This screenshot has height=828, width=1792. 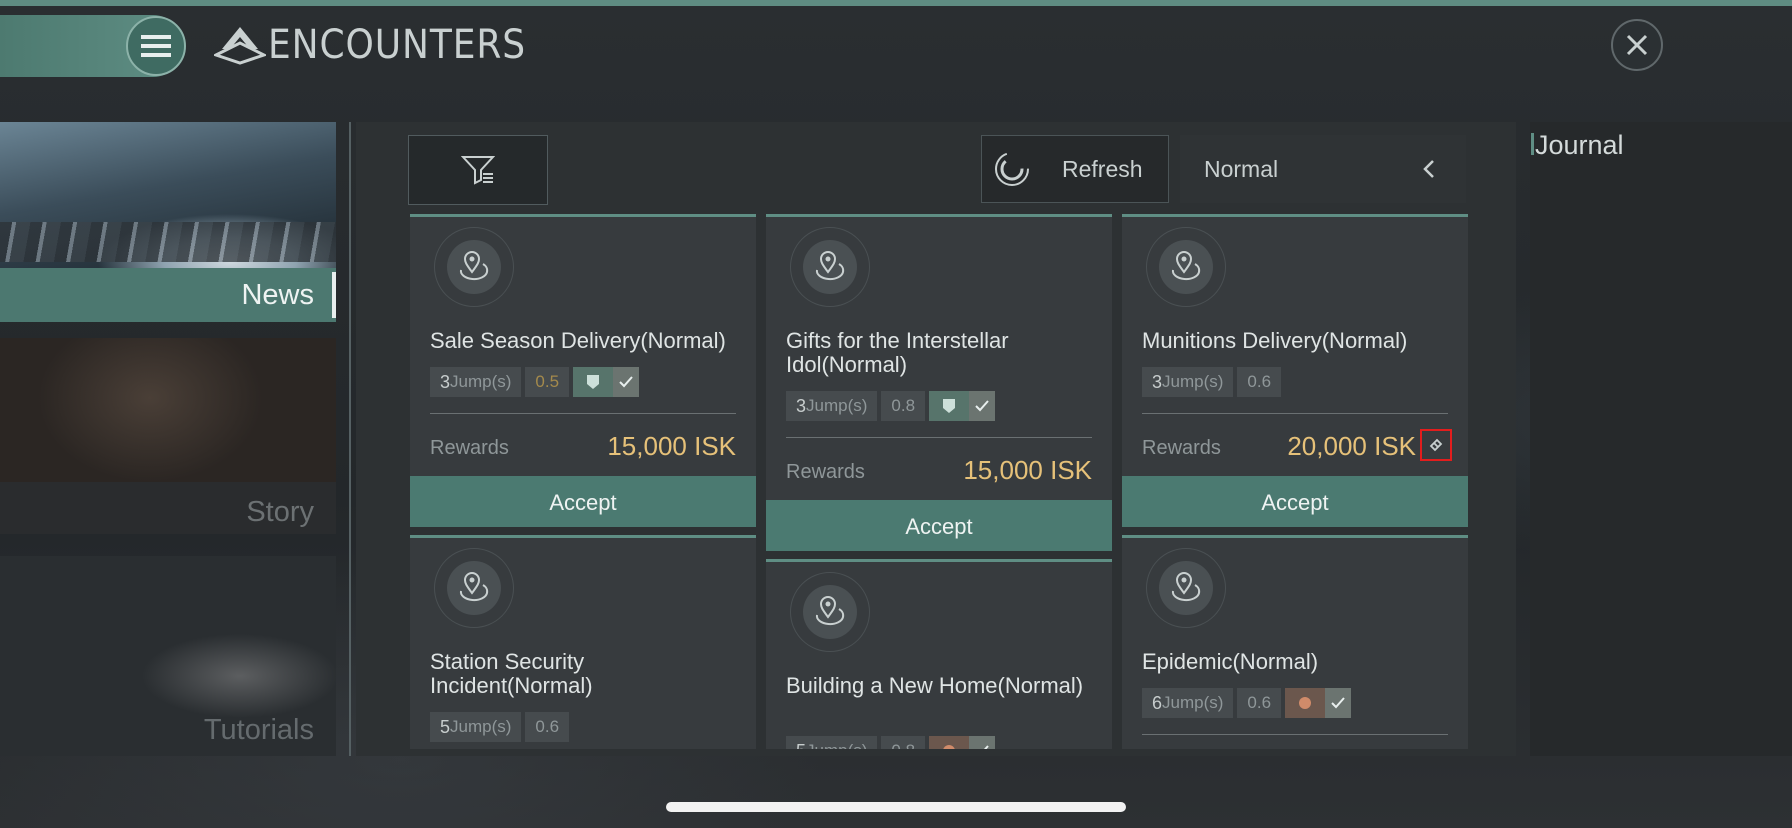 I want to click on filter-icon, so click(x=478, y=170).